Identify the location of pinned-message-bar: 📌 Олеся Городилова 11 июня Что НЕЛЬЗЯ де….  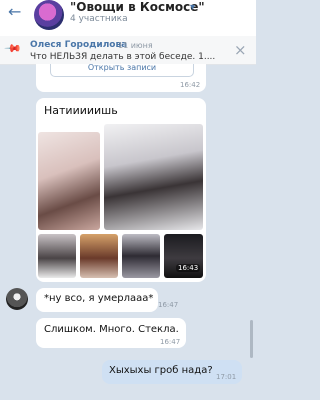
(128, 50).